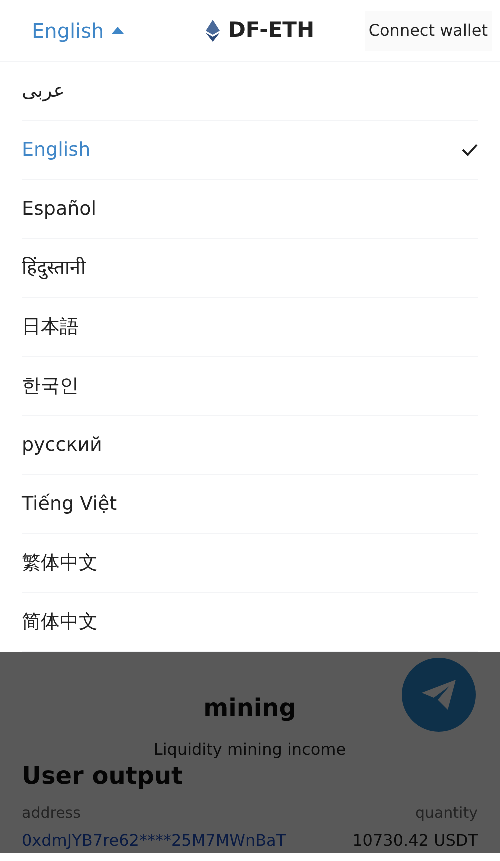  I want to click on app-title: DF-ETH, so click(271, 30).